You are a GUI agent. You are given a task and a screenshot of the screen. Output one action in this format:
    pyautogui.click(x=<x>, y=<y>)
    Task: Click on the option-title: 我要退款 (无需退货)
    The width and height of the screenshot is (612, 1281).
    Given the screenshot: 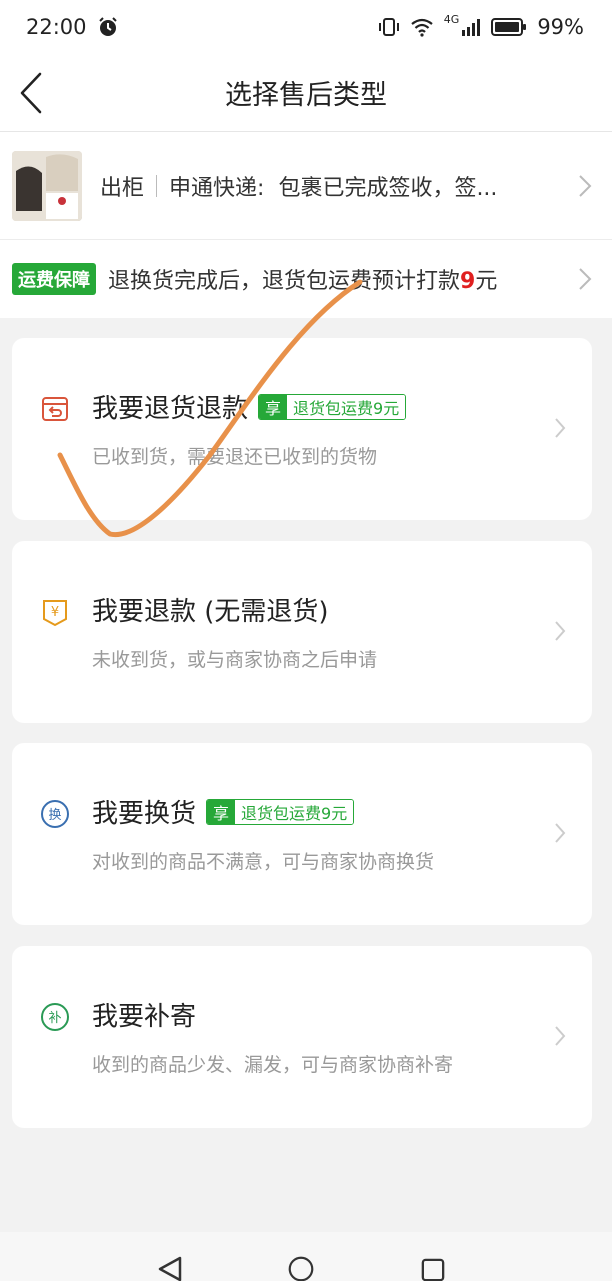 What is the action you would take?
    pyautogui.click(x=210, y=609)
    